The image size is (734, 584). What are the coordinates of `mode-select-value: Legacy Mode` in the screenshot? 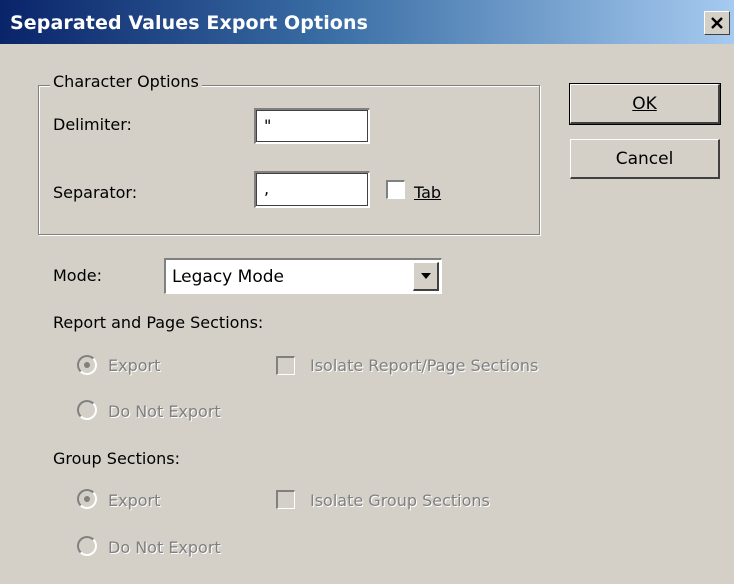 It's located at (228, 277).